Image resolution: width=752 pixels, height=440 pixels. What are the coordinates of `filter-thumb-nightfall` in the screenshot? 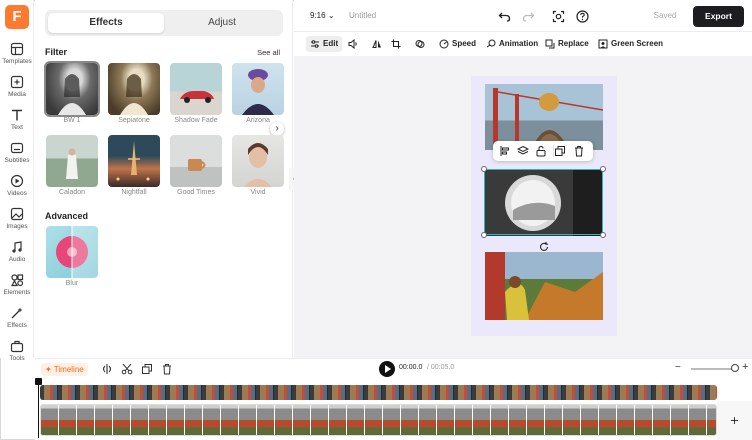 It's located at (134, 161).